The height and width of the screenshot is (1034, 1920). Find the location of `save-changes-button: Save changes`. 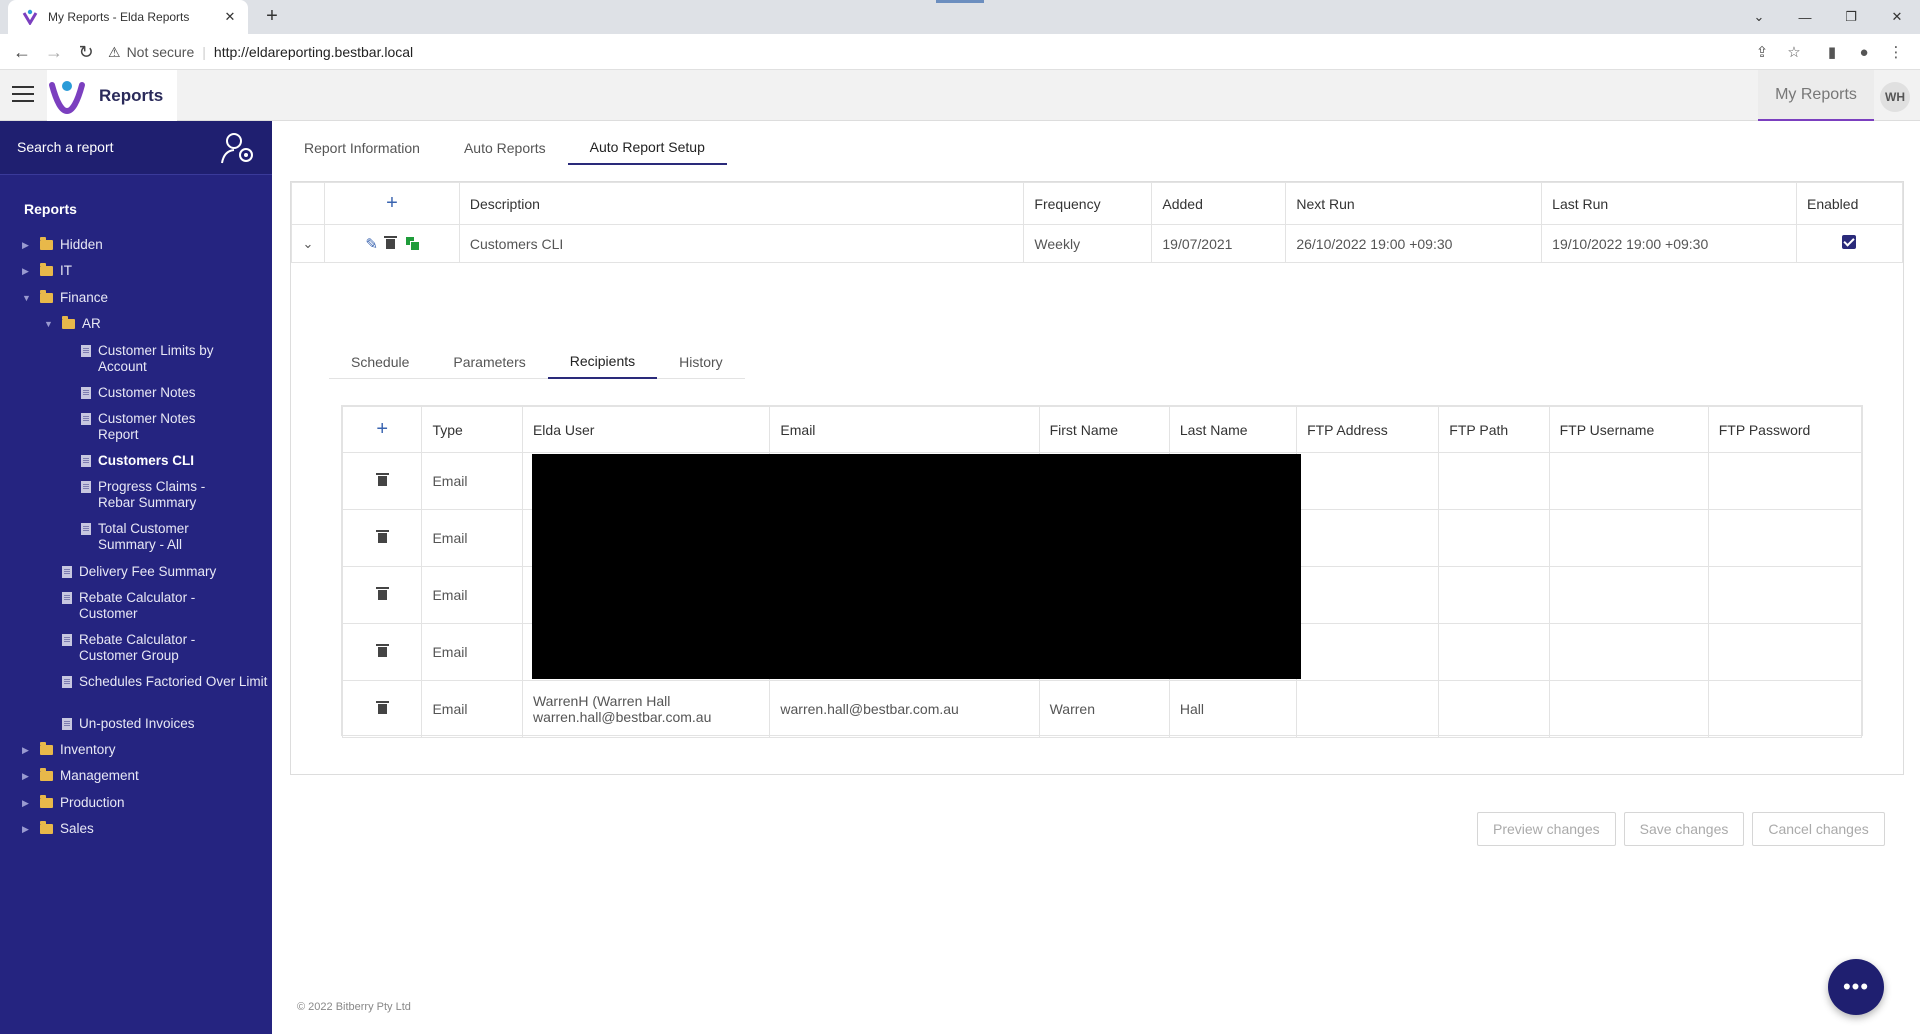

save-changes-button: Save changes is located at coordinates (1684, 829).